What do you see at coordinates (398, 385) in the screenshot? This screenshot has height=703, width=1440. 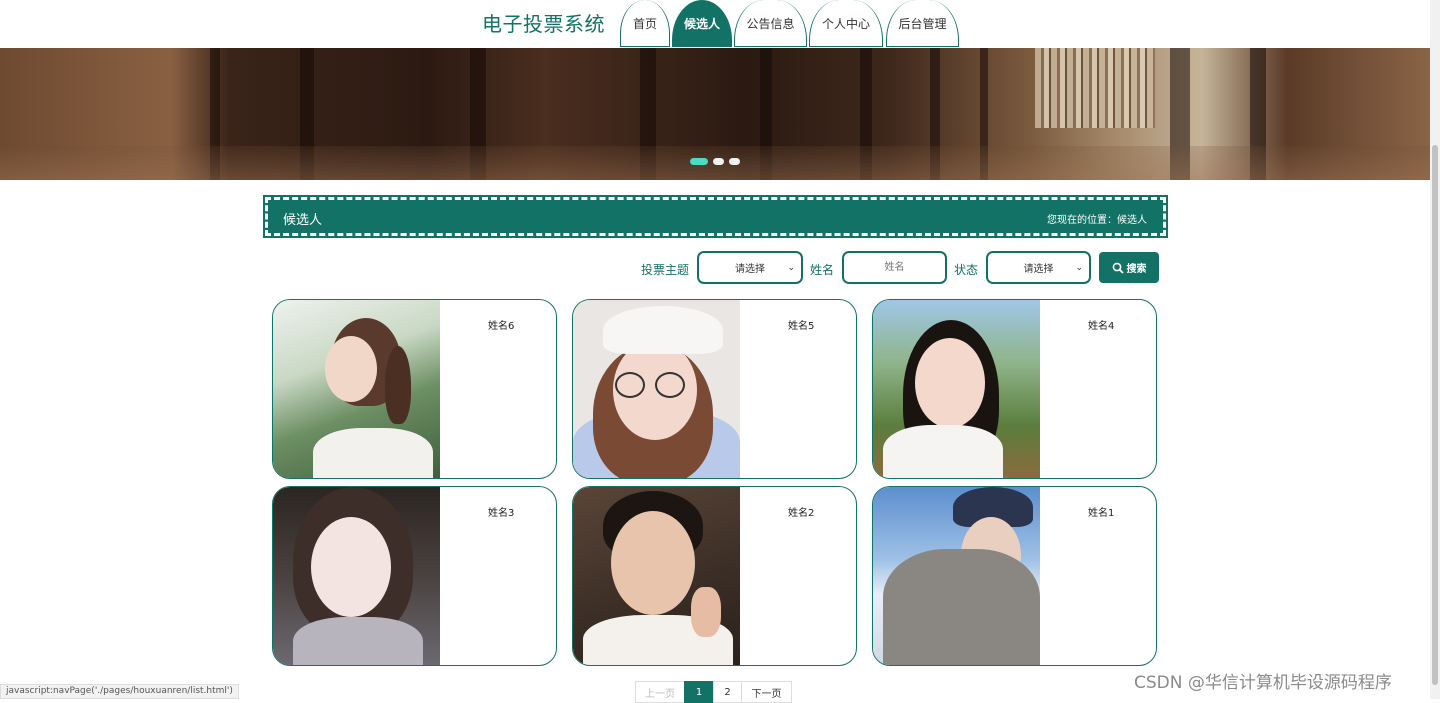 I see `photo-ponytail` at bounding box center [398, 385].